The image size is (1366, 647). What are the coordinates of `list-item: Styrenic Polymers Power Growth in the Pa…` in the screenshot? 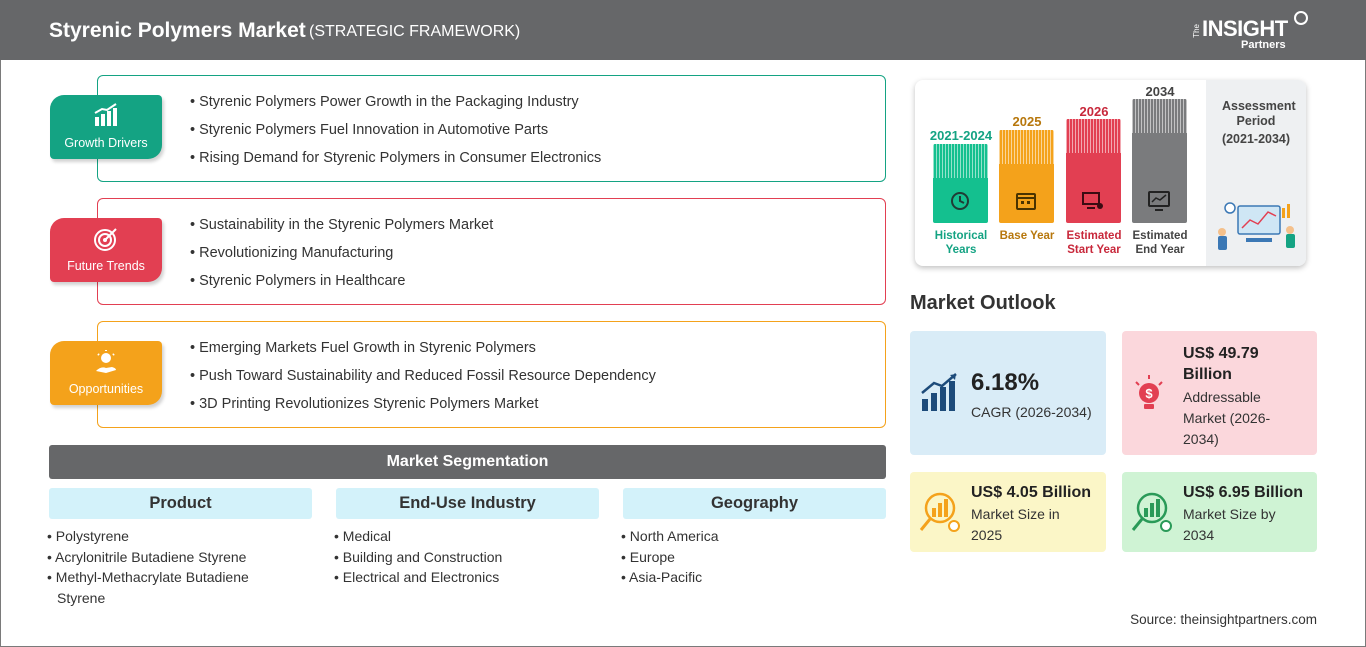 It's located at (395, 108).